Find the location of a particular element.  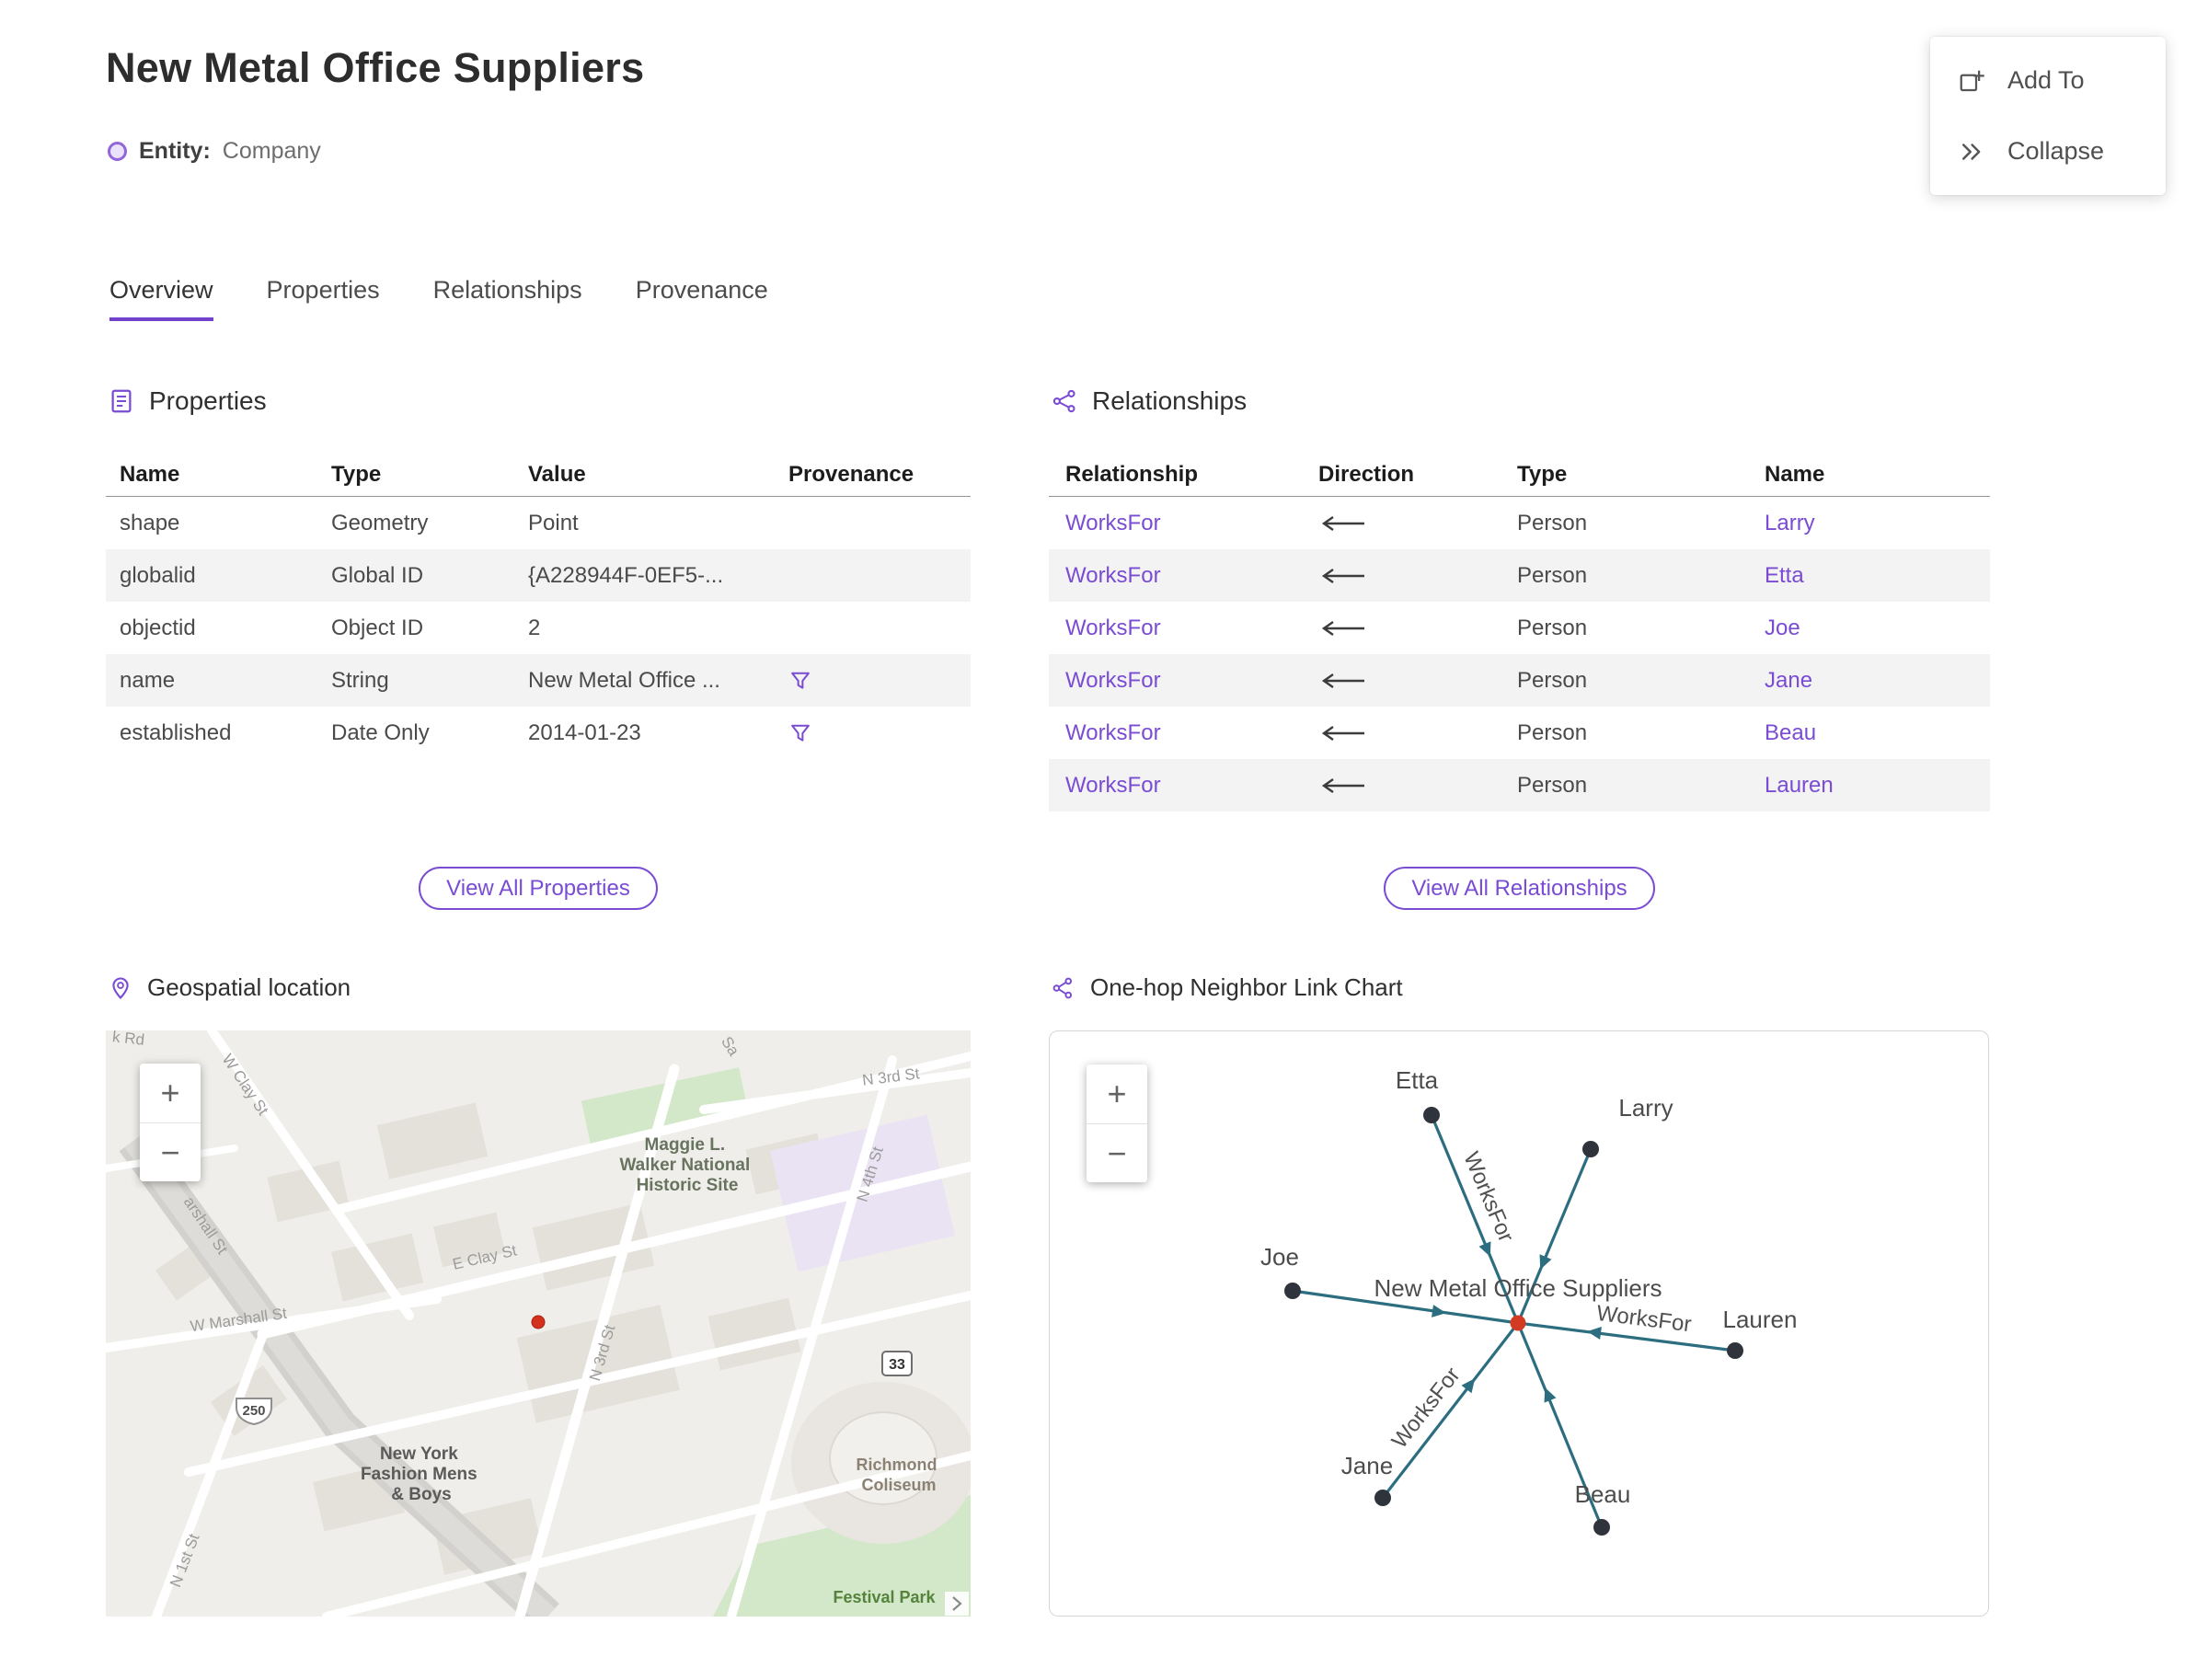

relationship-name-link: Larry is located at coordinates (1869, 523).